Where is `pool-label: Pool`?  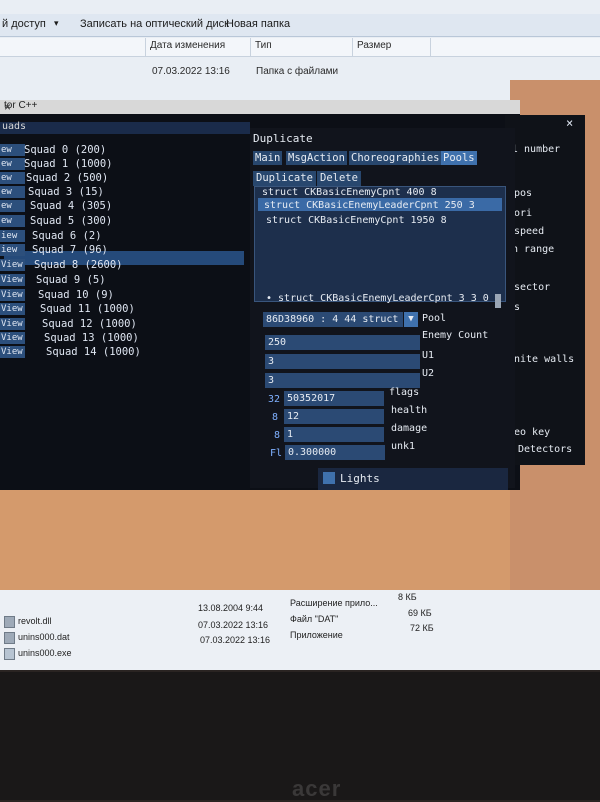
pool-label: Pool is located at coordinates (434, 318).